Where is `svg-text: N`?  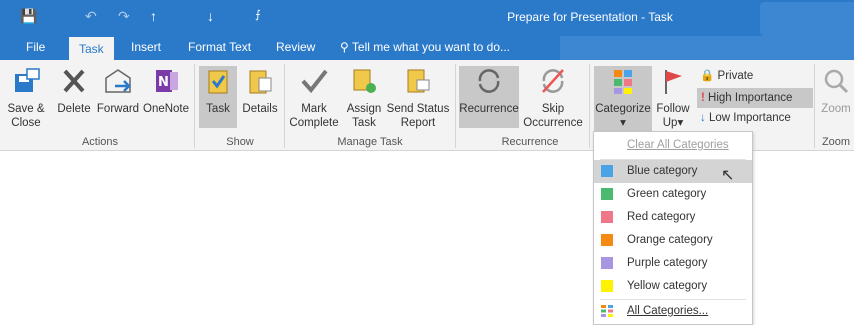 svg-text: N is located at coordinates (163, 82).